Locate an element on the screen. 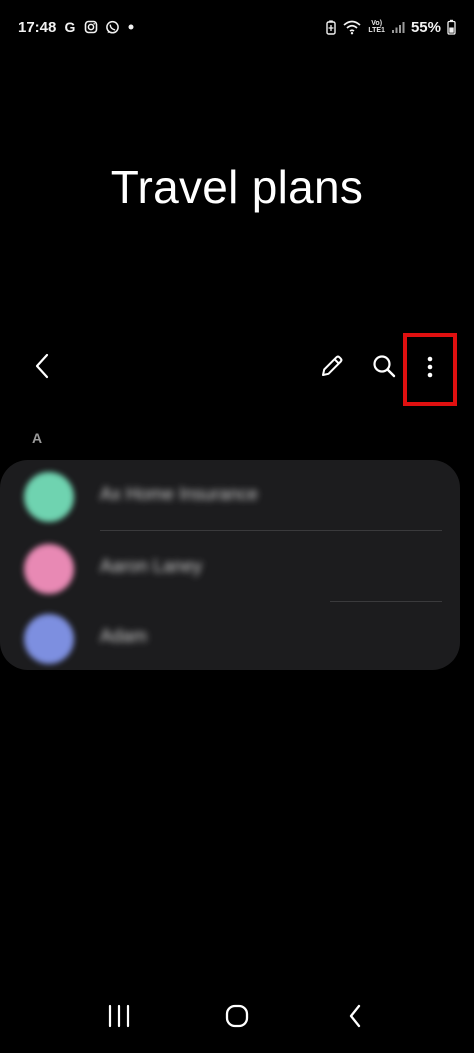  google-icon: G is located at coordinates (70, 27).